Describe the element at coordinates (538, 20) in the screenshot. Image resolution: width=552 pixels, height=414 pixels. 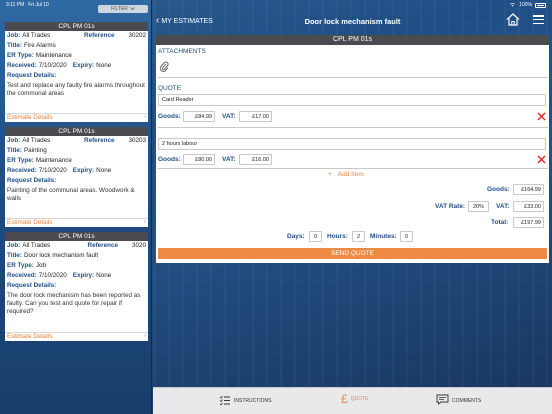
I see `hamburger-menu-icon` at that location.